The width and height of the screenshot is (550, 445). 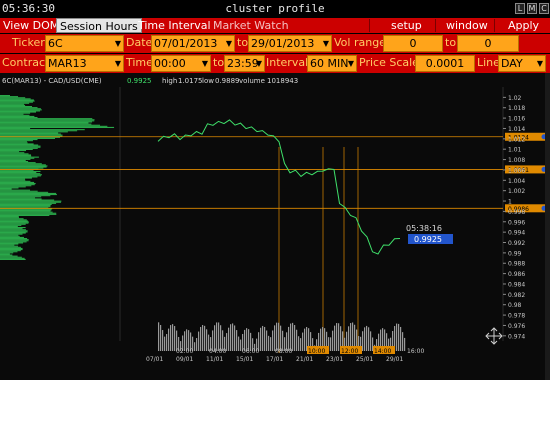 What do you see at coordinates (523, 25) in the screenshot?
I see `menu-apply: Apply` at bounding box center [523, 25].